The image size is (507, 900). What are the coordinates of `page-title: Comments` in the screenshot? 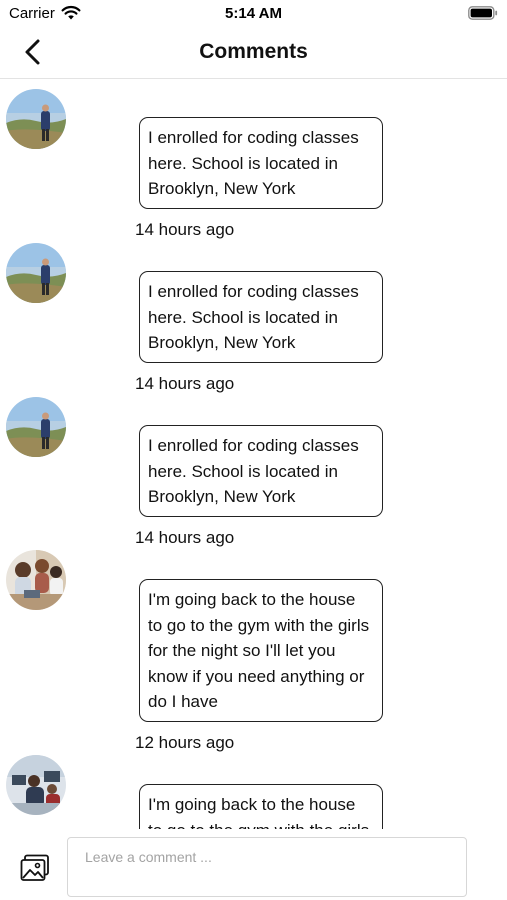 It's located at (253, 51).